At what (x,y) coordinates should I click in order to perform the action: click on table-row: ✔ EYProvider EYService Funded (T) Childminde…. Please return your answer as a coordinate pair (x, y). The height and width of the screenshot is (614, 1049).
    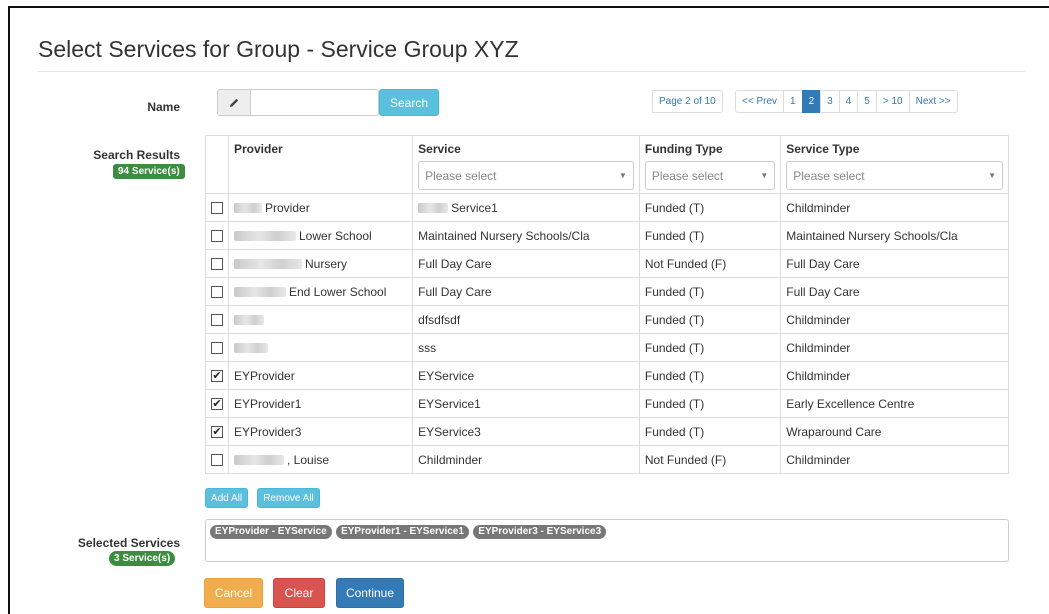
    Looking at the image, I should click on (607, 375).